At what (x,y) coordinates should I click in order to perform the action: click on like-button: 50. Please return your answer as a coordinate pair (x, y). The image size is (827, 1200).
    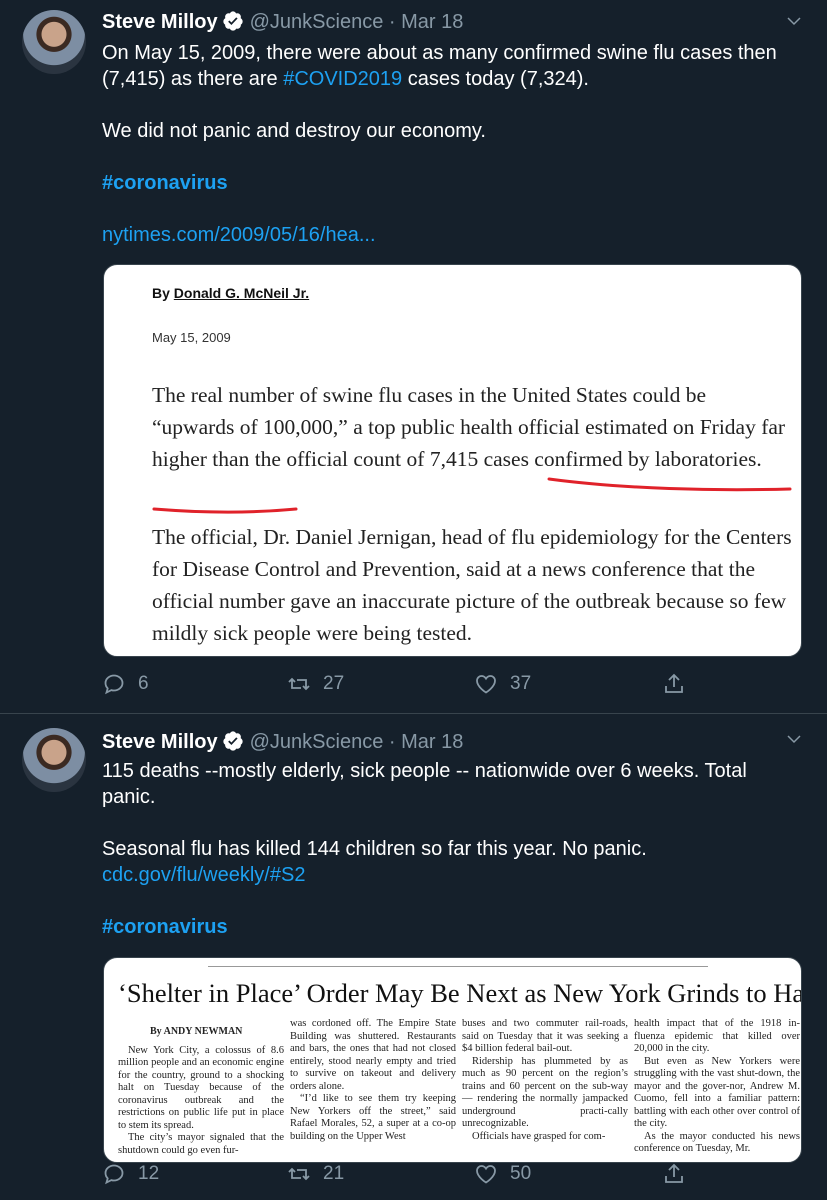
    Looking at the image, I should click on (502, 1174).